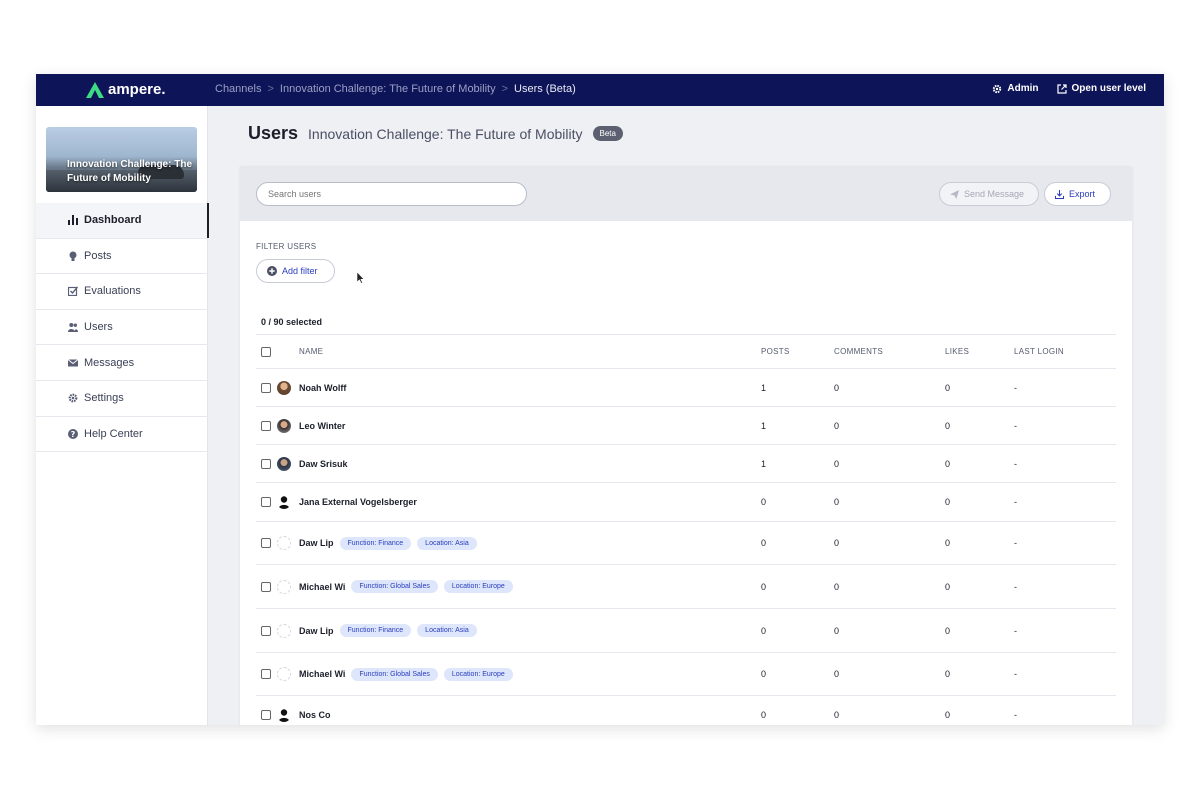  Describe the element at coordinates (323, 464) in the screenshot. I see `user-name: Daw Srisuk` at that location.